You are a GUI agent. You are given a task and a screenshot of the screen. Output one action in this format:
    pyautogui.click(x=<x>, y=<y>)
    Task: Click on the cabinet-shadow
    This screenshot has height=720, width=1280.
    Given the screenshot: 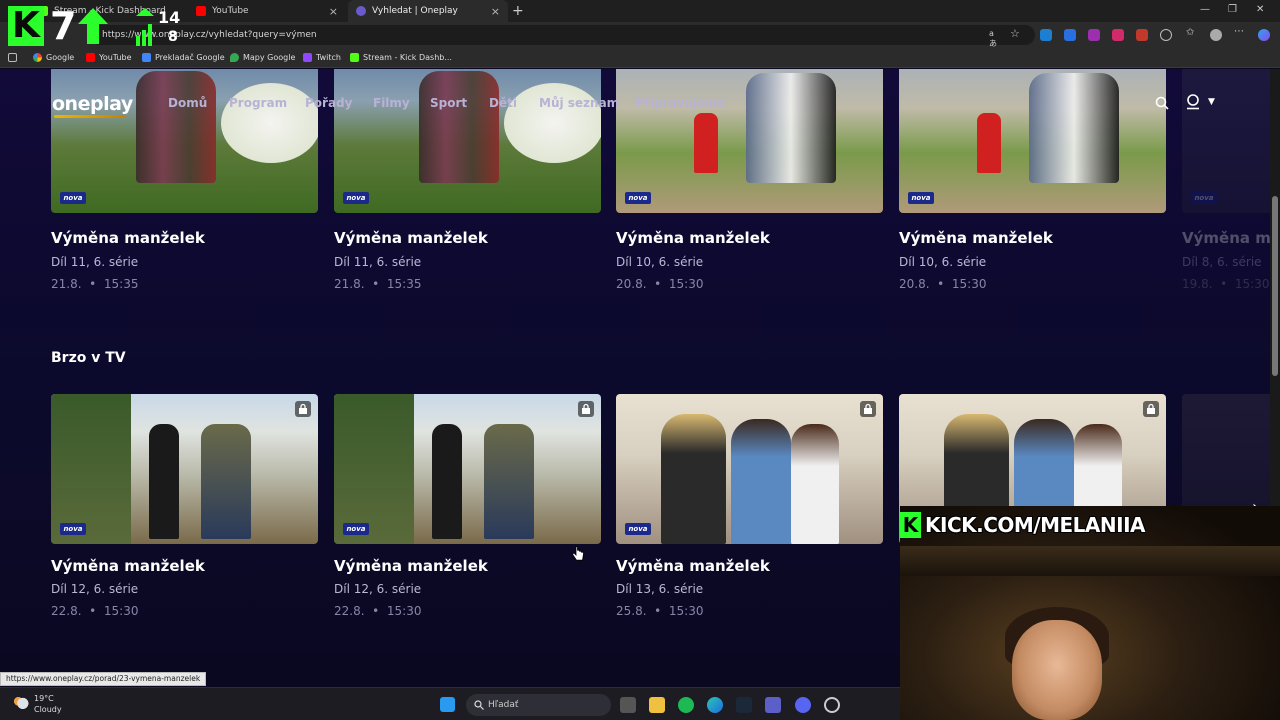 What is the action you would take?
    pyautogui.click(x=1090, y=561)
    